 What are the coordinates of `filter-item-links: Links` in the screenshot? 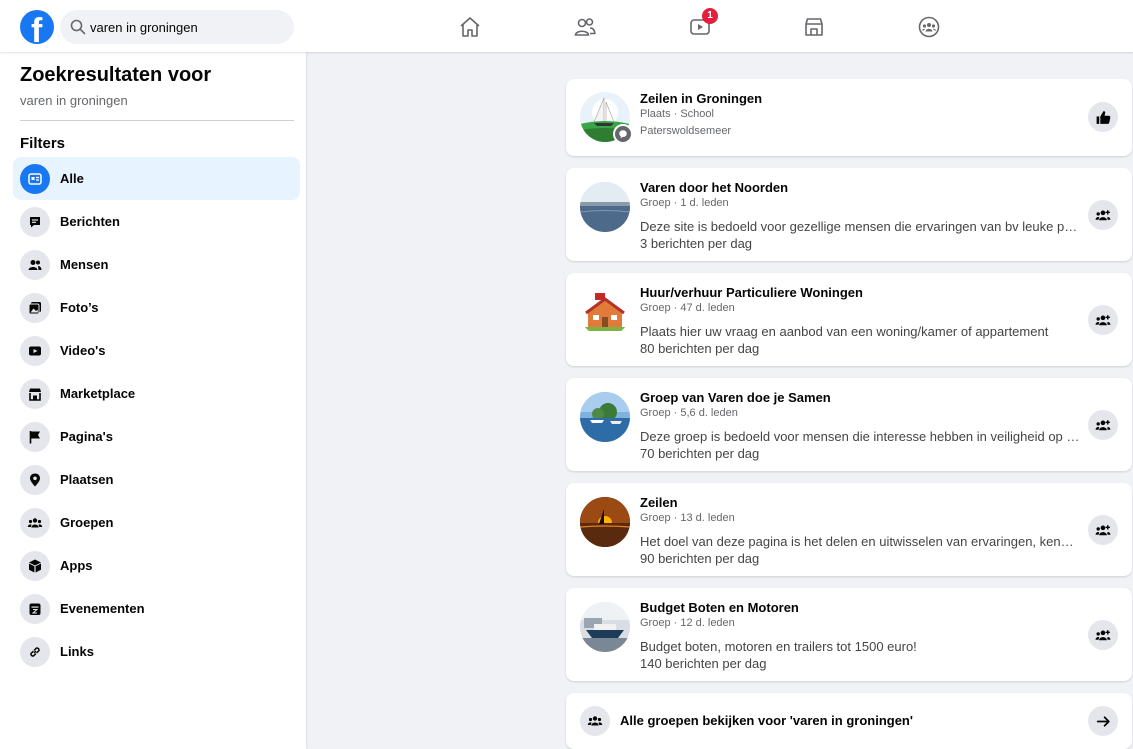 It's located at (156, 651).